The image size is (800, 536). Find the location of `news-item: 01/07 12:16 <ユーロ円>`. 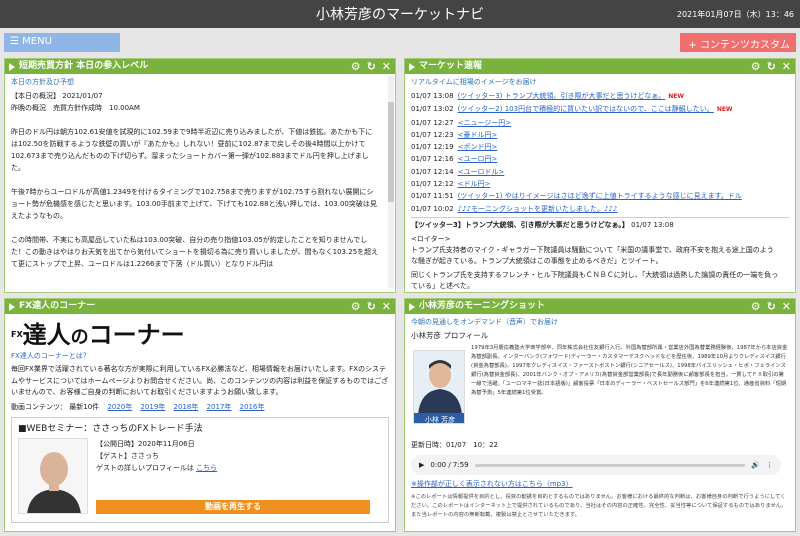

news-item: 01/07 12:16 <ユーロ円> is located at coordinates (595, 159).